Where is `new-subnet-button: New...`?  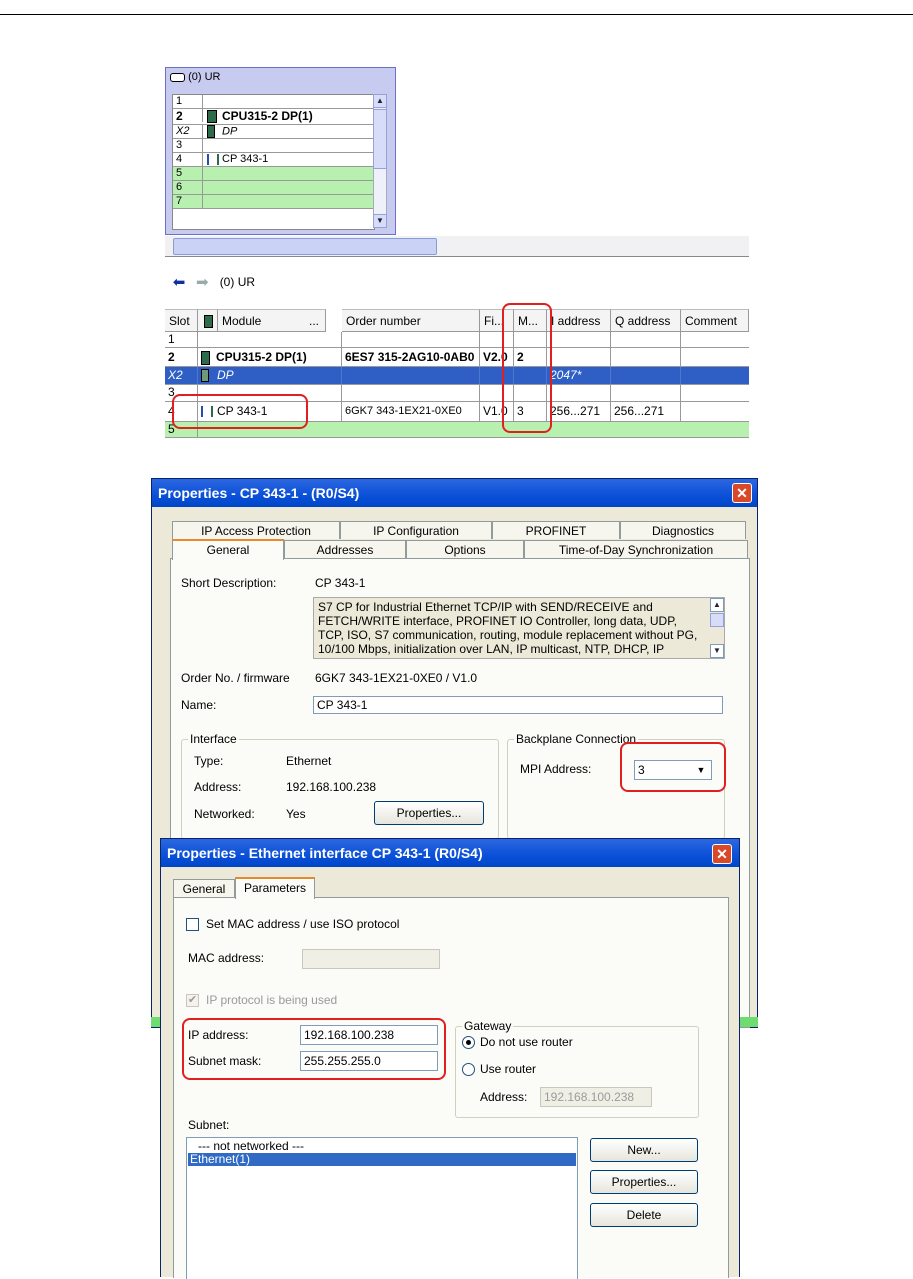
new-subnet-button: New... is located at coordinates (644, 1150).